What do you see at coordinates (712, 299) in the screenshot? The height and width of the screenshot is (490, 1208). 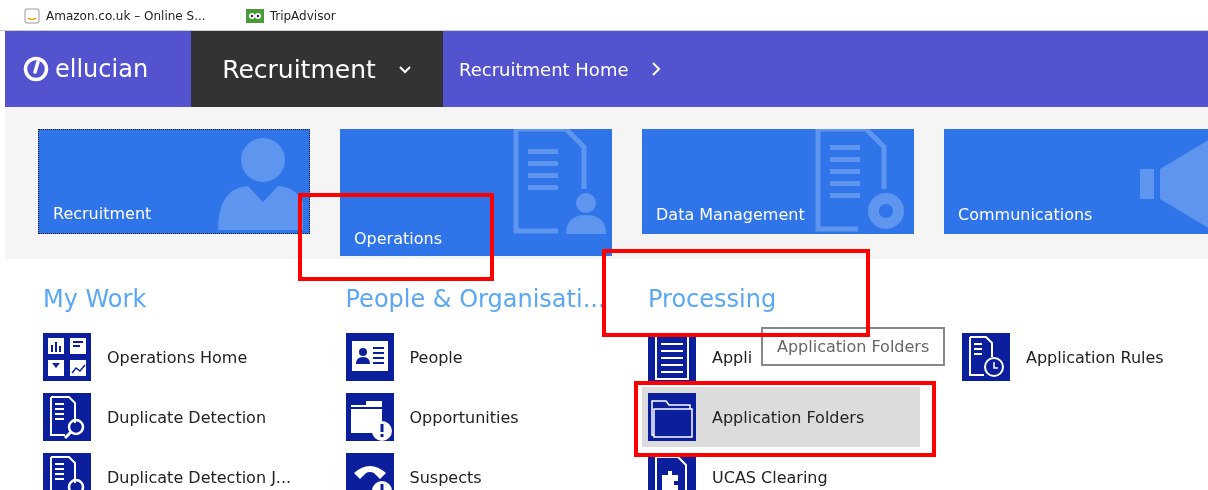 I see `section-heading: Processing` at bounding box center [712, 299].